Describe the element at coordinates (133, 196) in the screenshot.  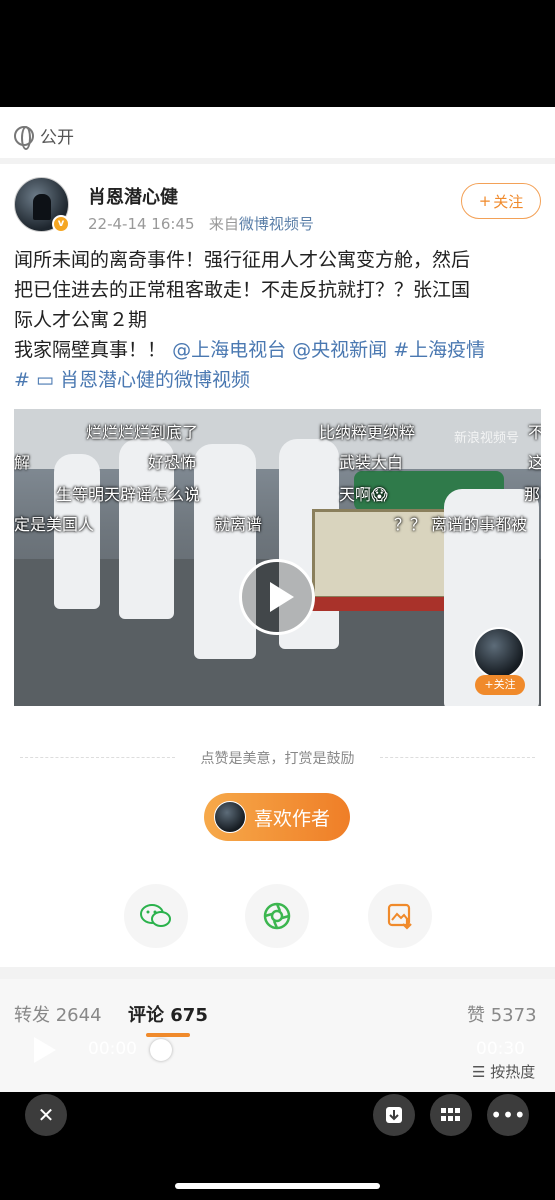
I see `author-name: 肖恩潜心健` at that location.